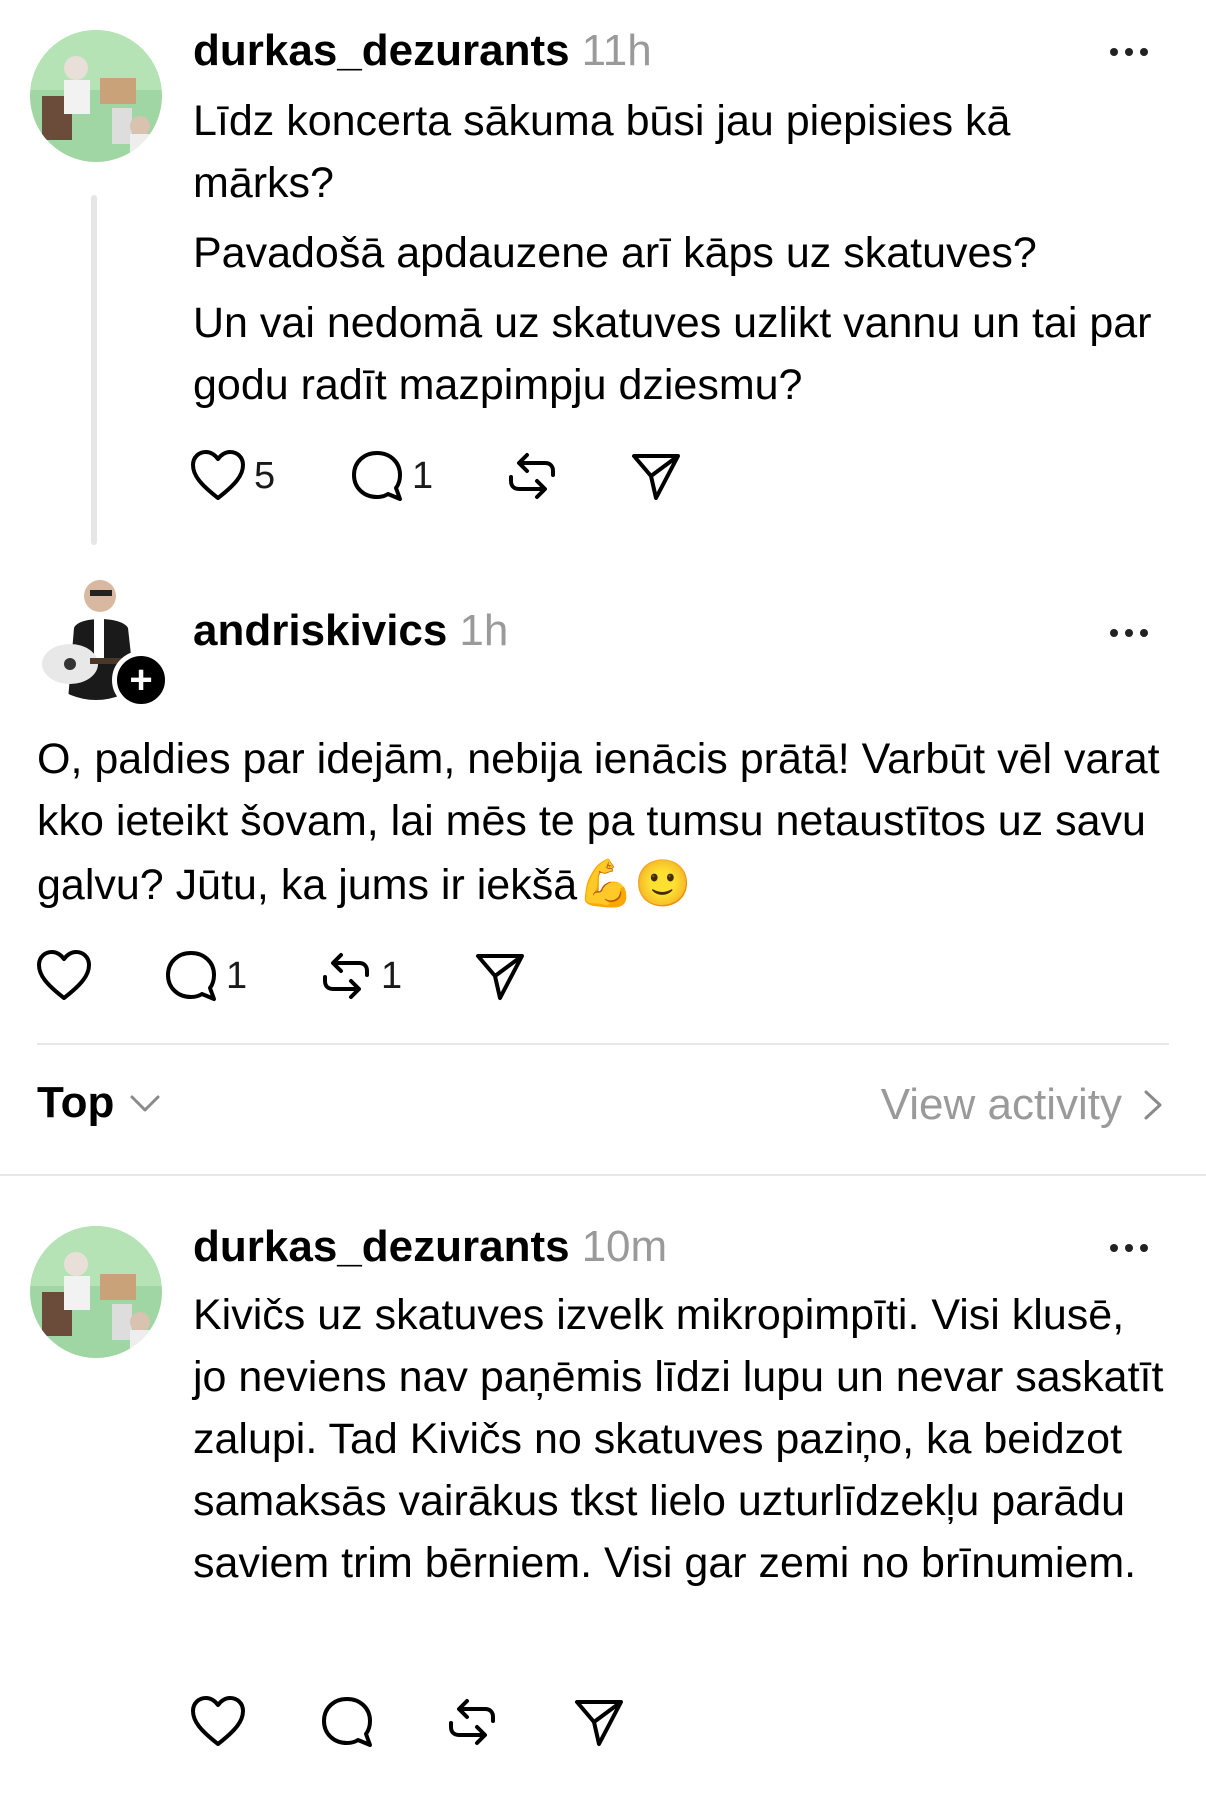 The image size is (1206, 1795). I want to click on plus-icon: +, so click(141, 680).